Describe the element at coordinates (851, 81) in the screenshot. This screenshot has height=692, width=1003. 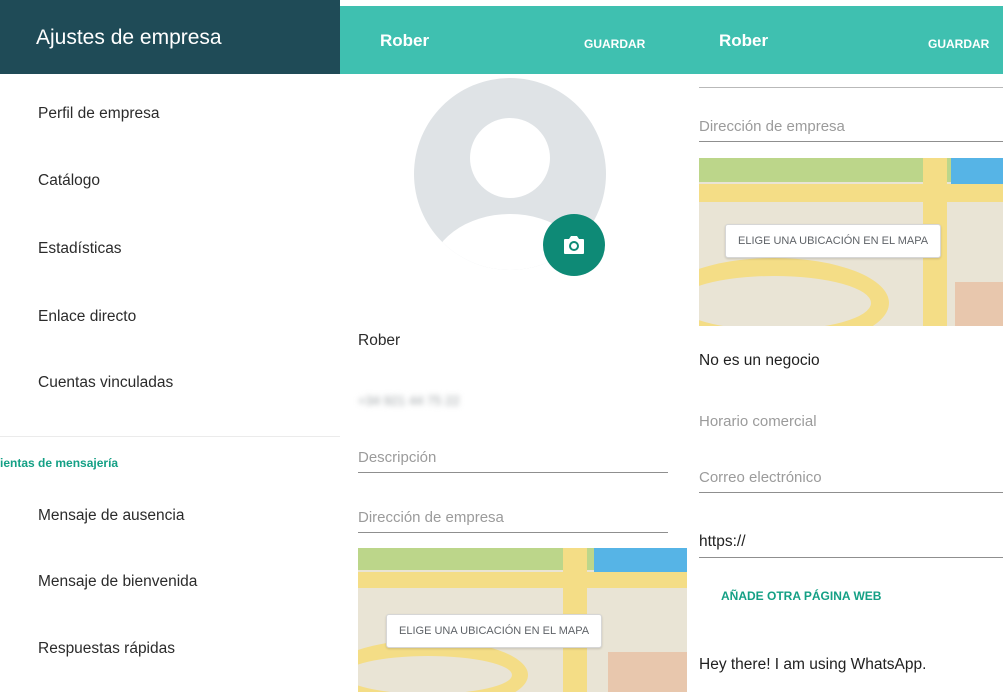
I see `cut-off-field` at that location.